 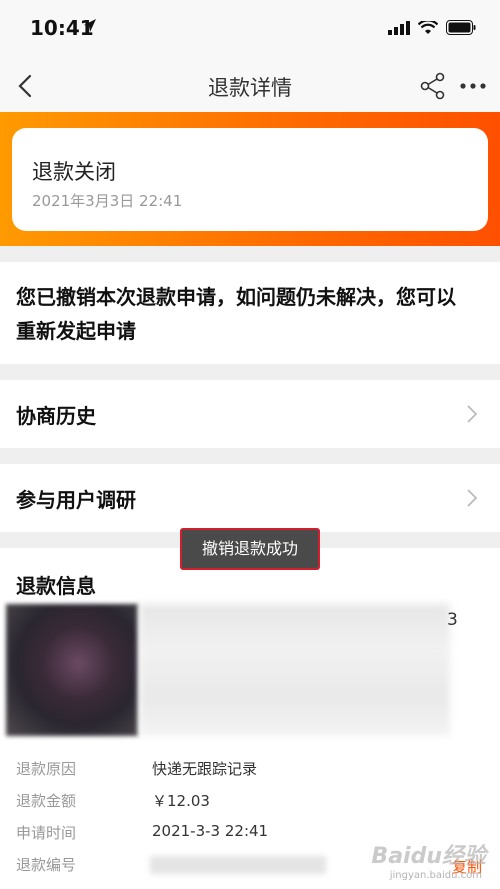 What do you see at coordinates (250, 414) in the screenshot?
I see `negotiation-history-row: 协商历史` at bounding box center [250, 414].